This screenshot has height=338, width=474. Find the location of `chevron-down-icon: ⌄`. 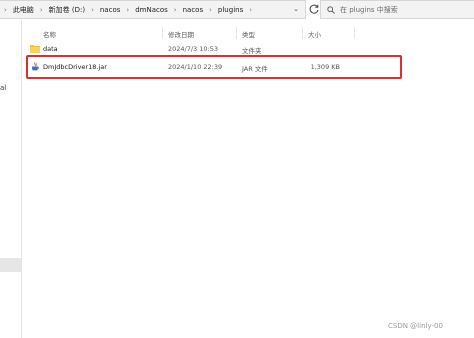

chevron-down-icon: ⌄ is located at coordinates (296, 9).